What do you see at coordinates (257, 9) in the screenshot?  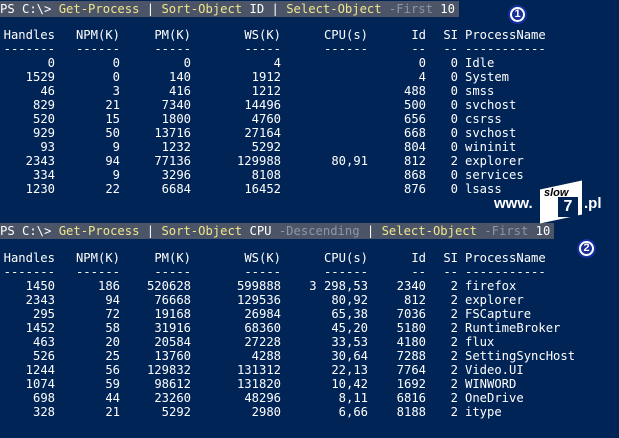 I see `command-token: ID` at bounding box center [257, 9].